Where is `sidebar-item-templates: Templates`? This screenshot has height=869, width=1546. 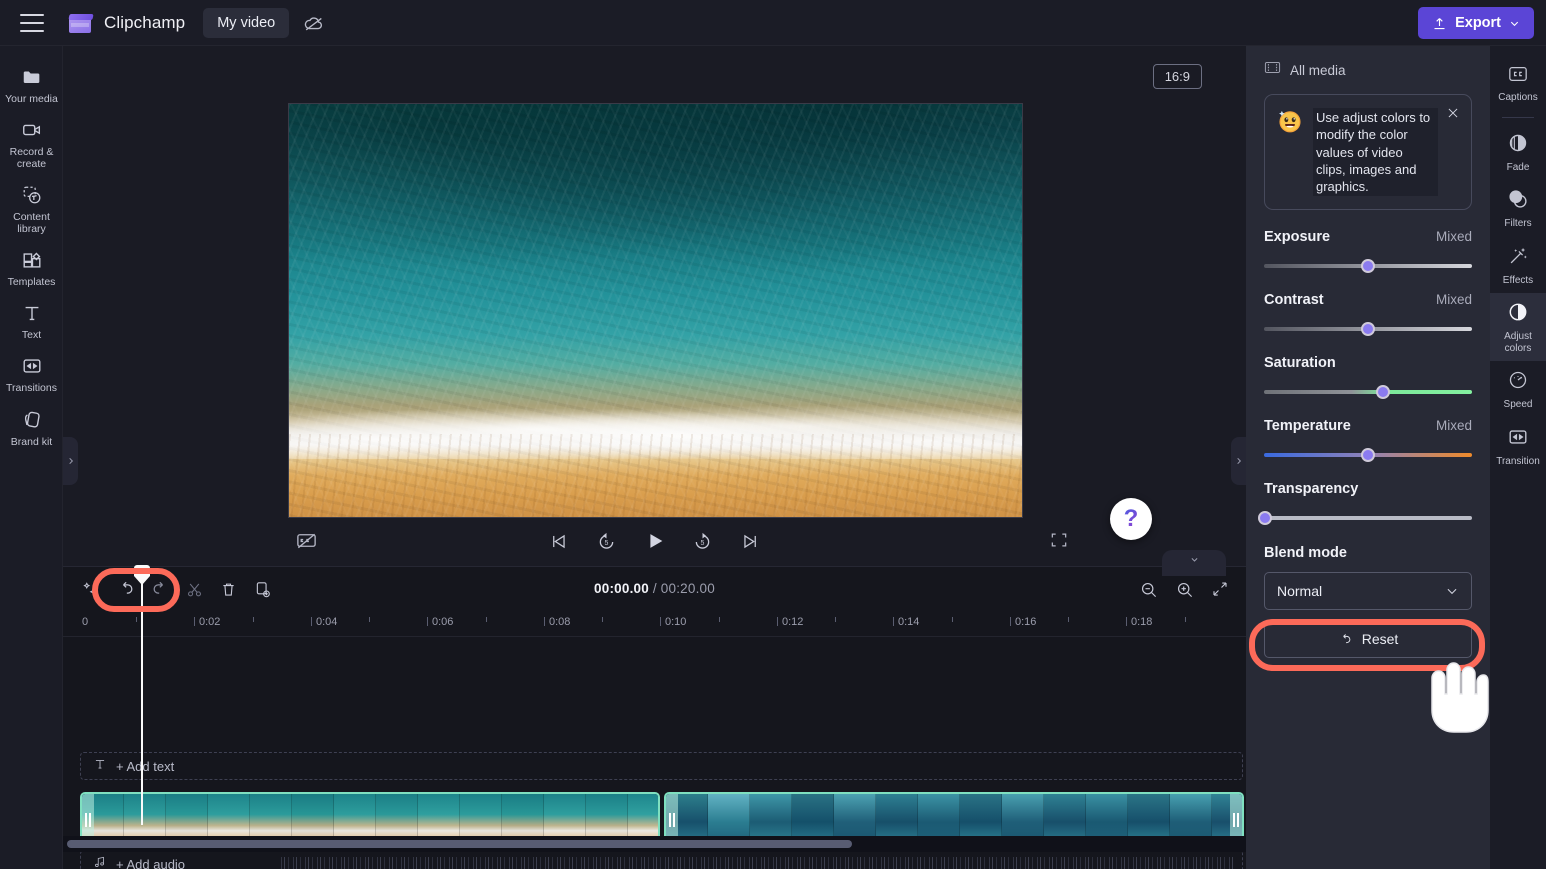
sidebar-item-templates: Templates is located at coordinates (31, 267).